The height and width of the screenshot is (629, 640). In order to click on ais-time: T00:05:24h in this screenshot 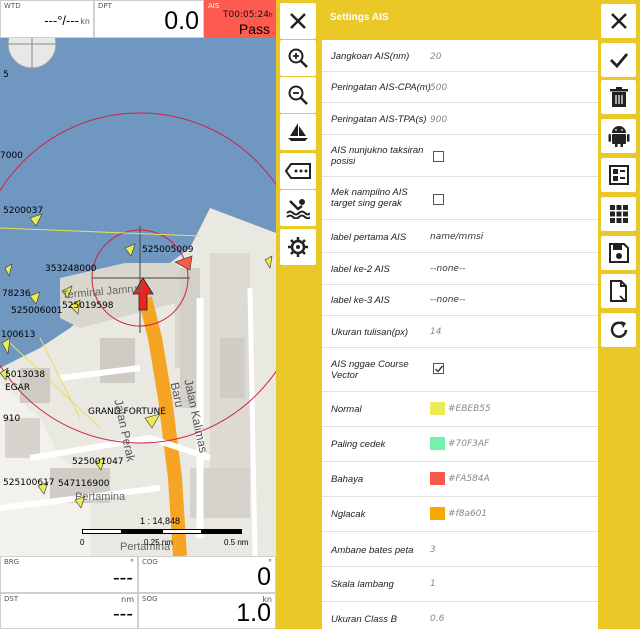, I will do `click(248, 15)`.